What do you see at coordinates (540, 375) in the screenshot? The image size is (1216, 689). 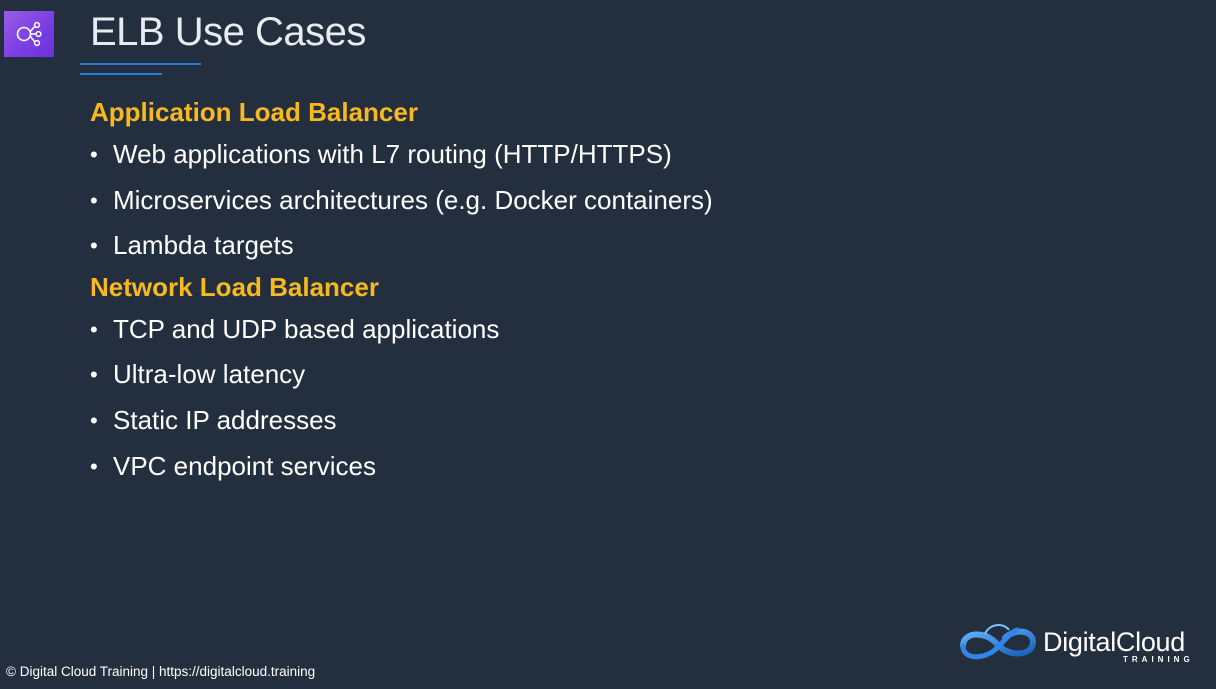 I see `bullet-item: • Ultra-low latency` at bounding box center [540, 375].